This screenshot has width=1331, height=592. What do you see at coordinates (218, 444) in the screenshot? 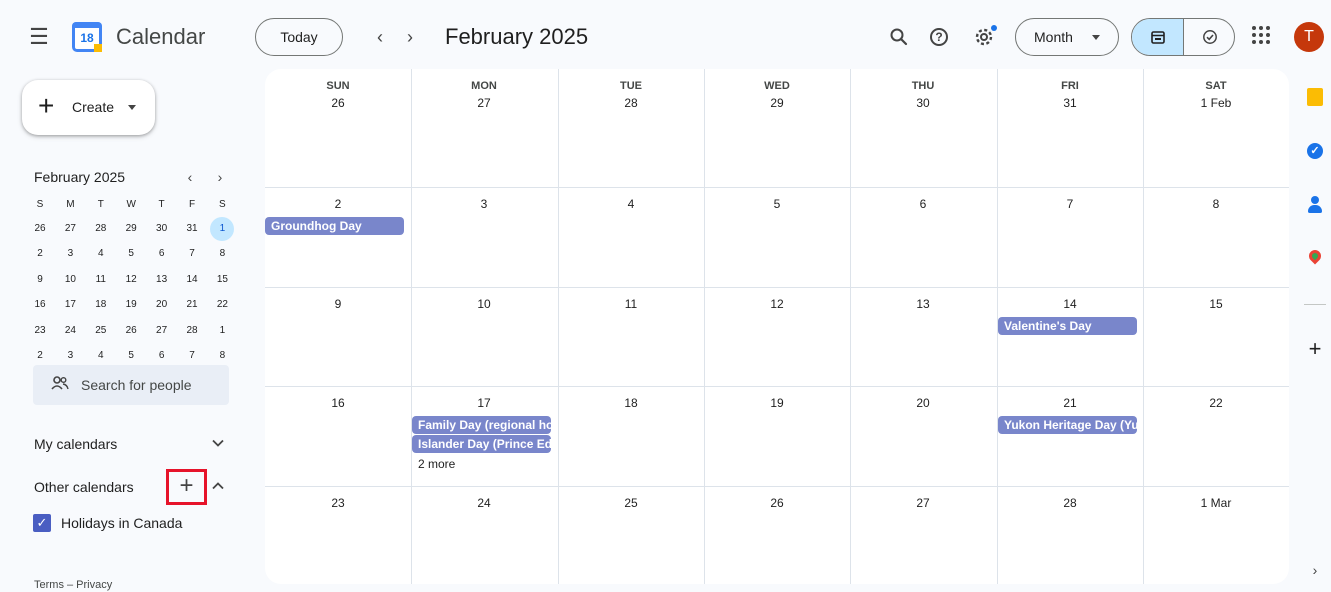
I see `chevron-down-icon` at bounding box center [218, 444].